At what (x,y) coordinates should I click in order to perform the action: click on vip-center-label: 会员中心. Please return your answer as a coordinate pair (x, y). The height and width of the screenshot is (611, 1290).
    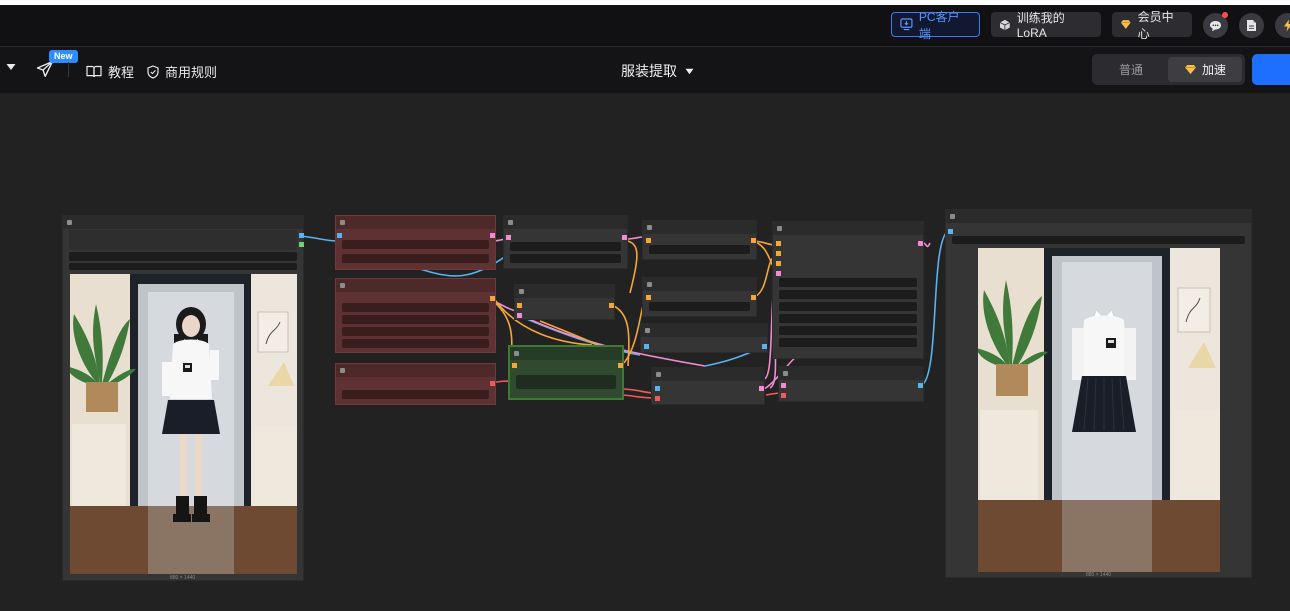
    Looking at the image, I should click on (1155, 25).